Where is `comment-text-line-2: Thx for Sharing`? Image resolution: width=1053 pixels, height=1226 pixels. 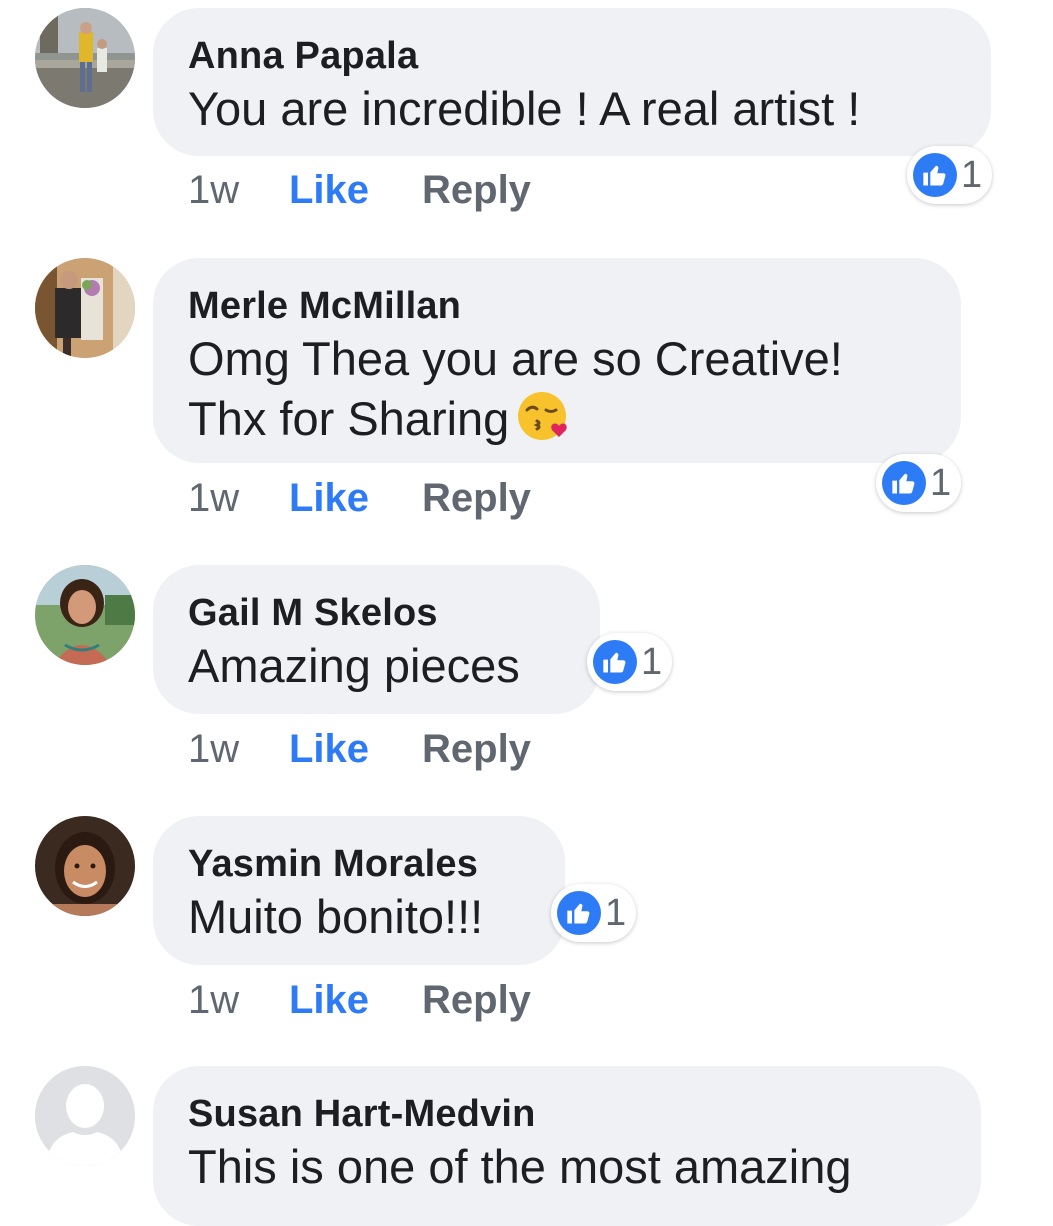
comment-text-line-2: Thx for Sharing is located at coordinates (556, 418).